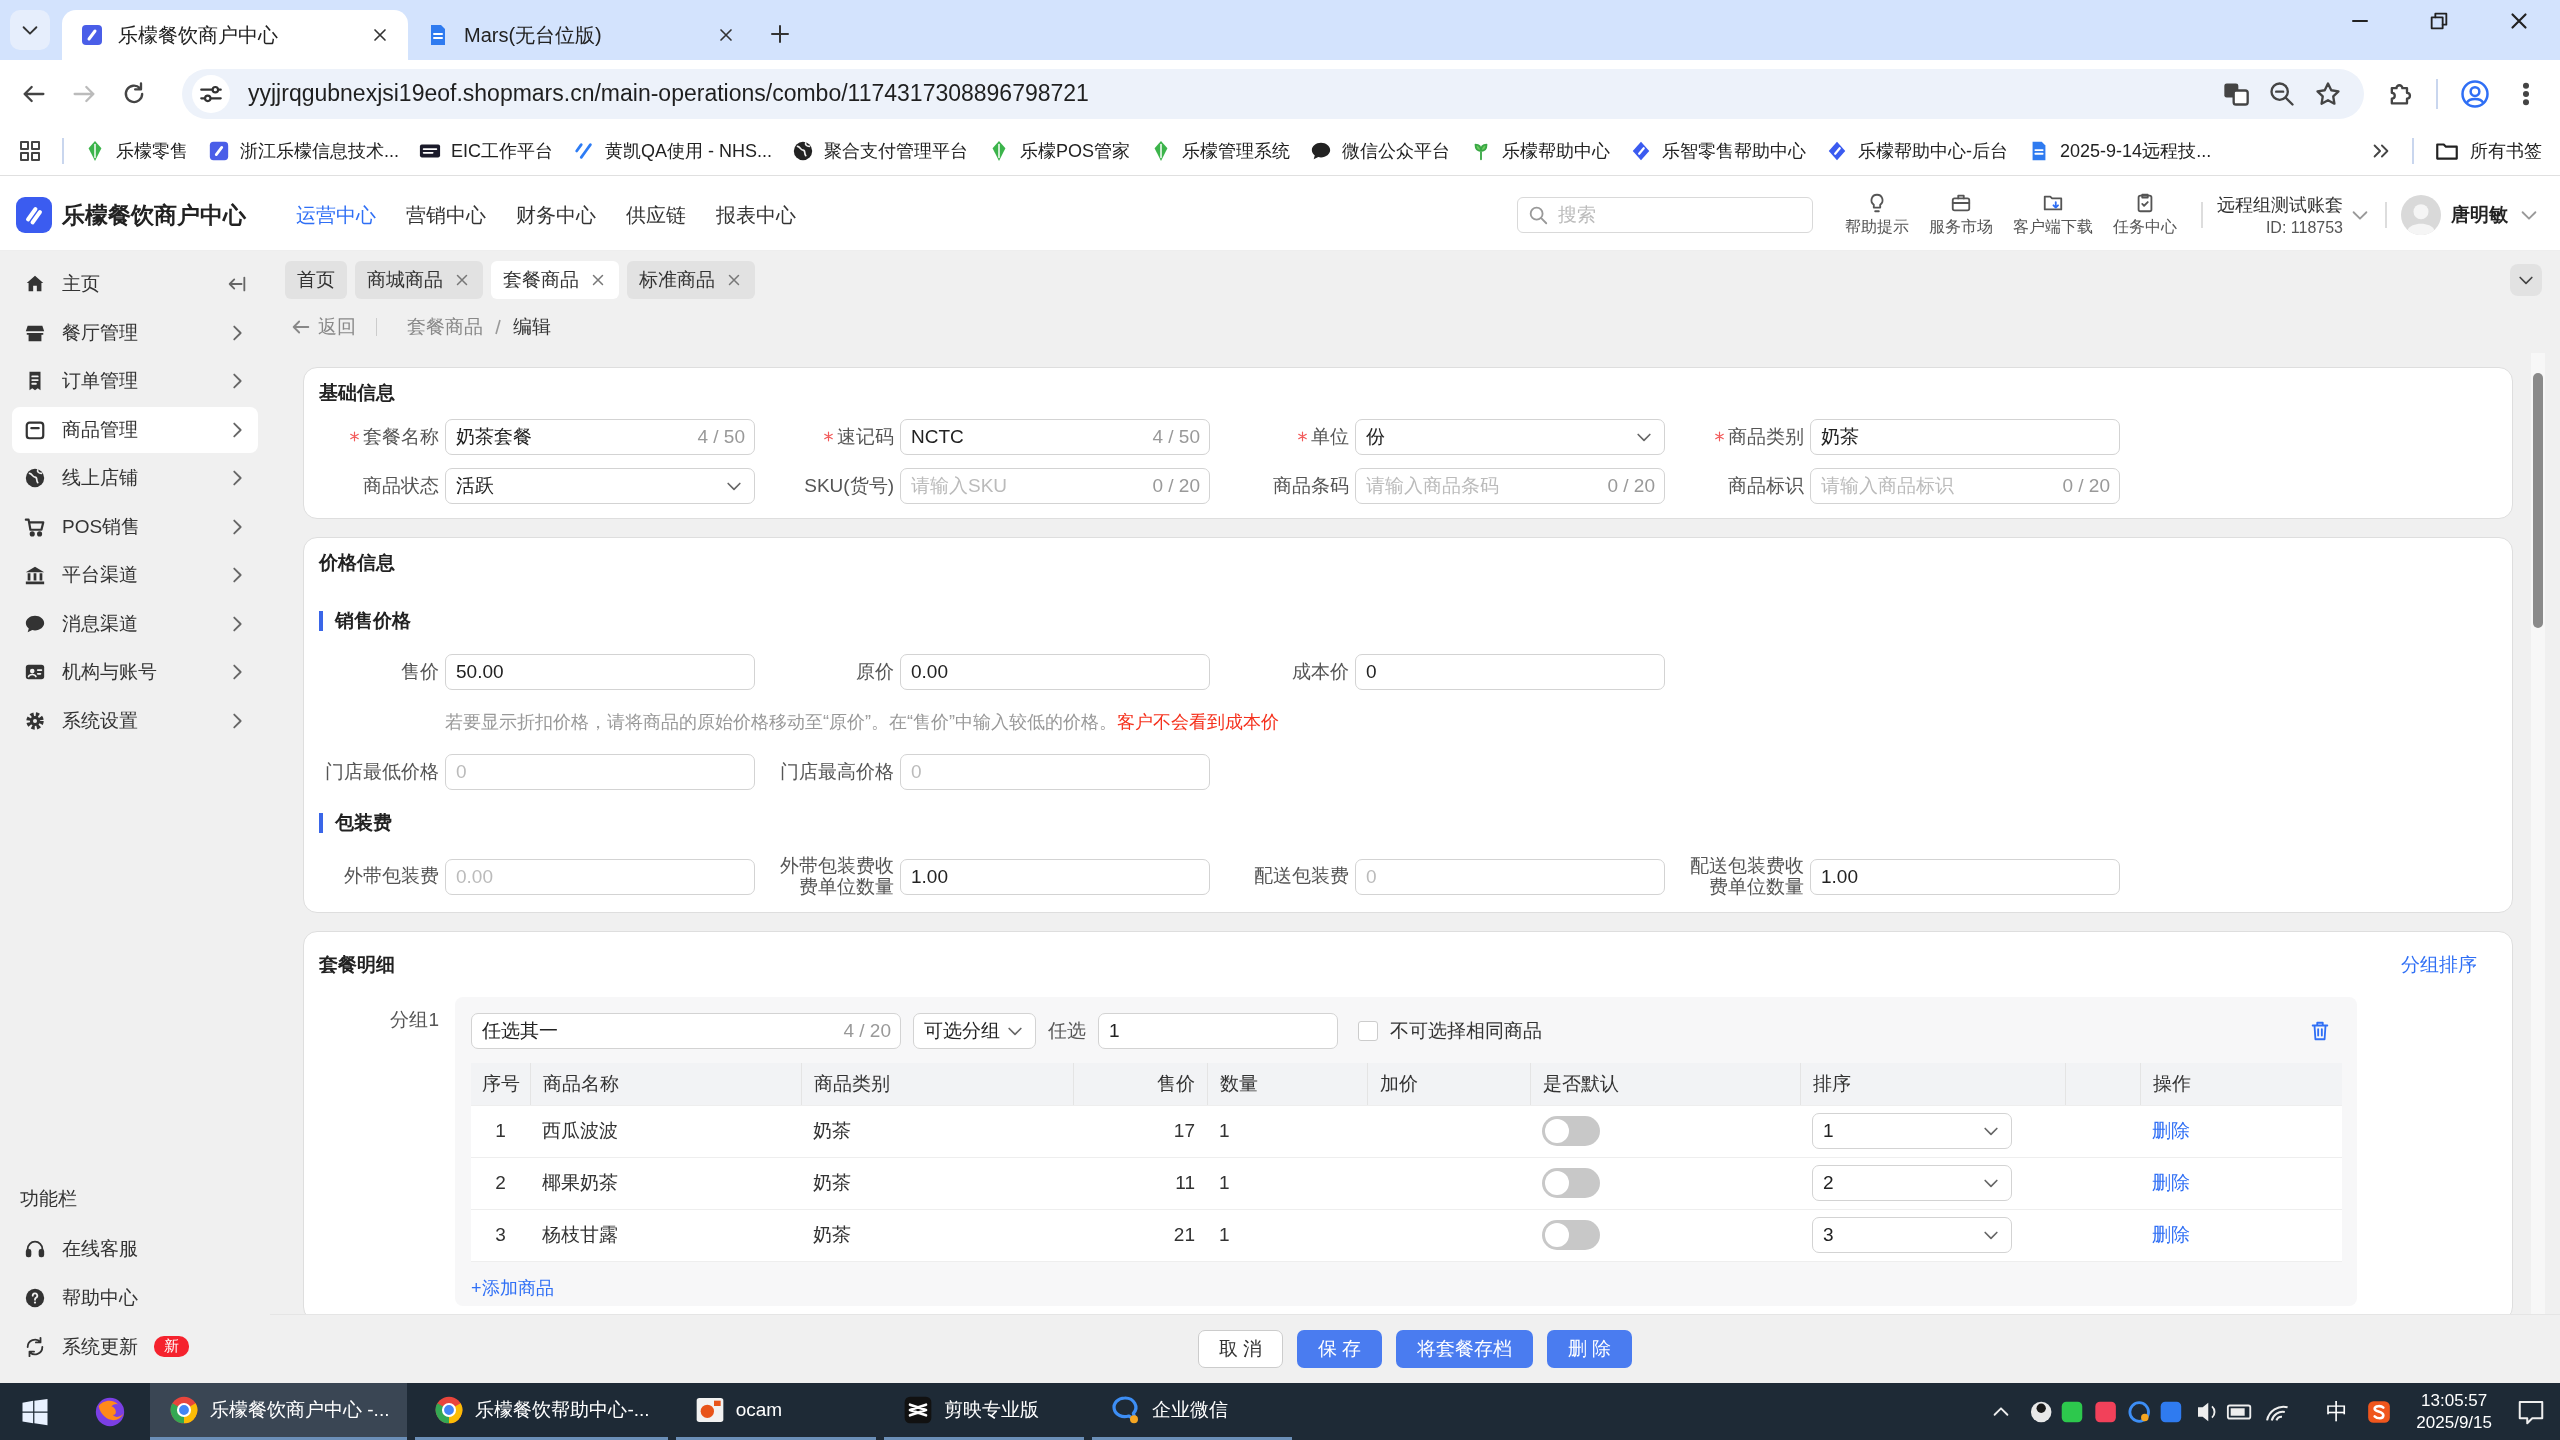 The width and height of the screenshot is (2560, 1440). I want to click on scrollbar, so click(2538, 833).